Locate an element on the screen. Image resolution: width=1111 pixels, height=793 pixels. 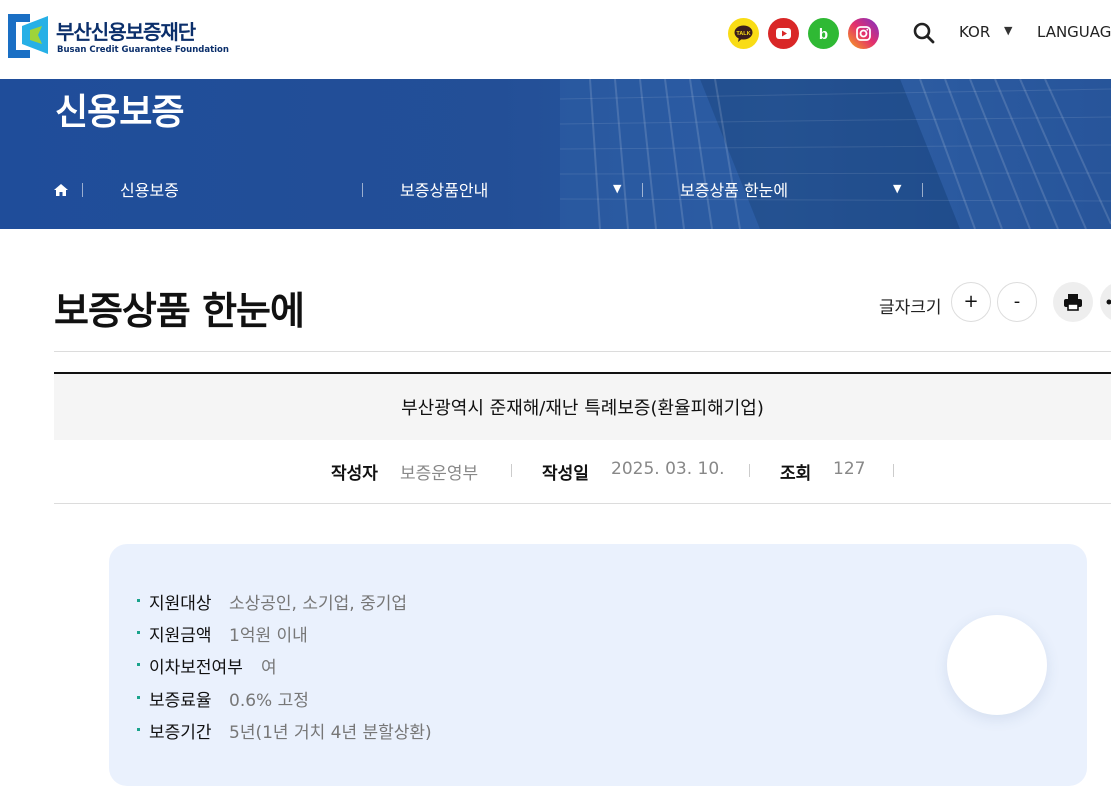
breadcrumb-item-products-overview: 보증상품 한눈에 is located at coordinates (734, 189).